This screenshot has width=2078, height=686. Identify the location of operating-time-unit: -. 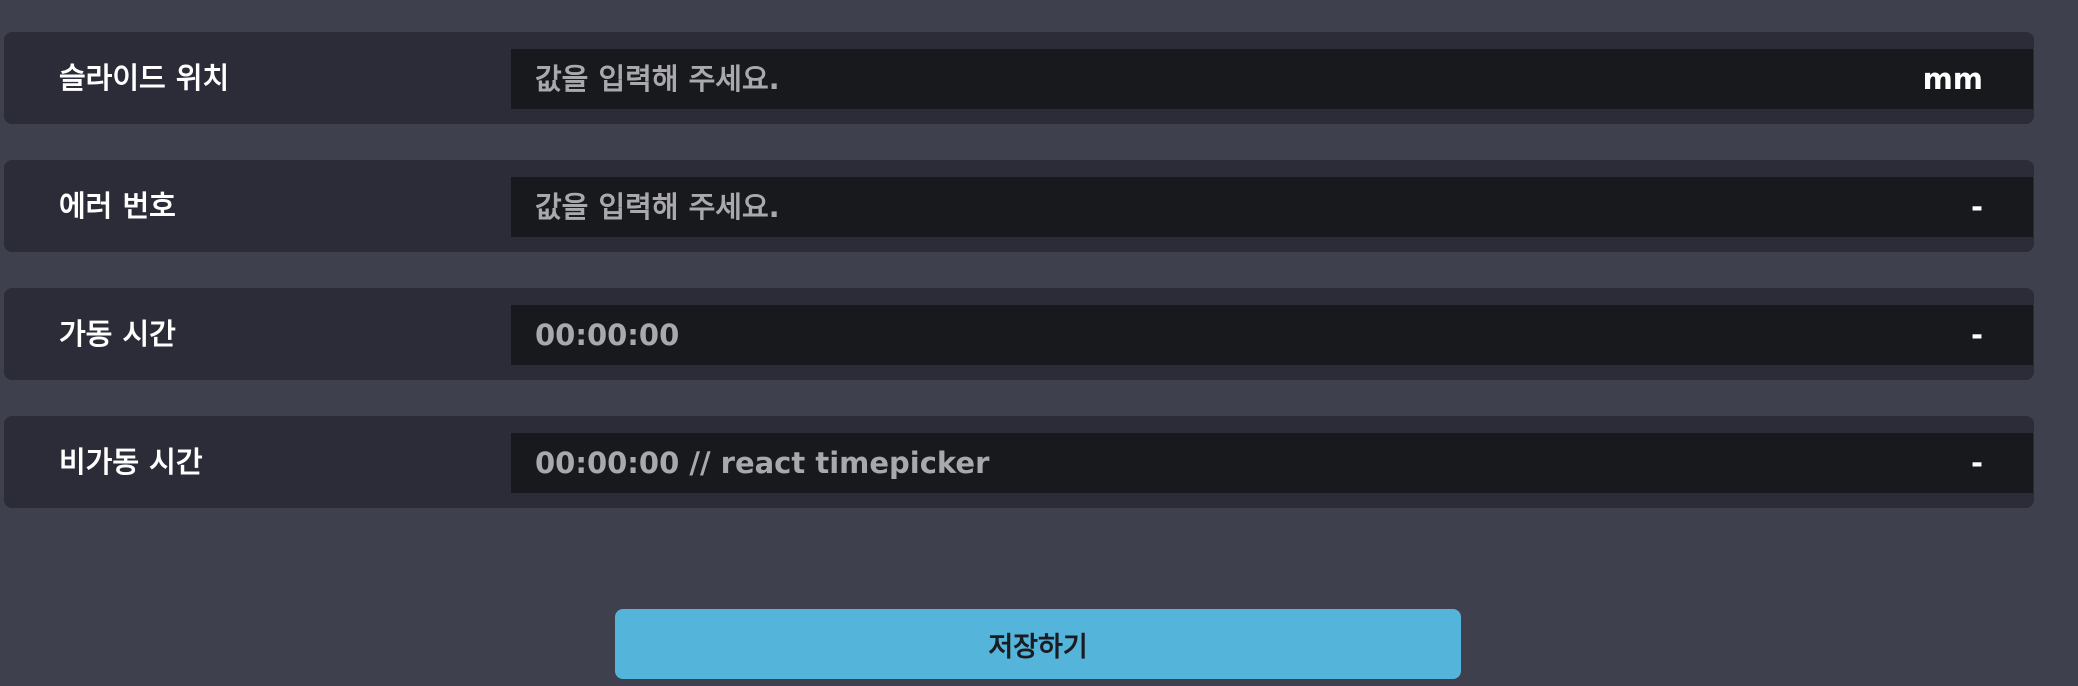
(1976, 335).